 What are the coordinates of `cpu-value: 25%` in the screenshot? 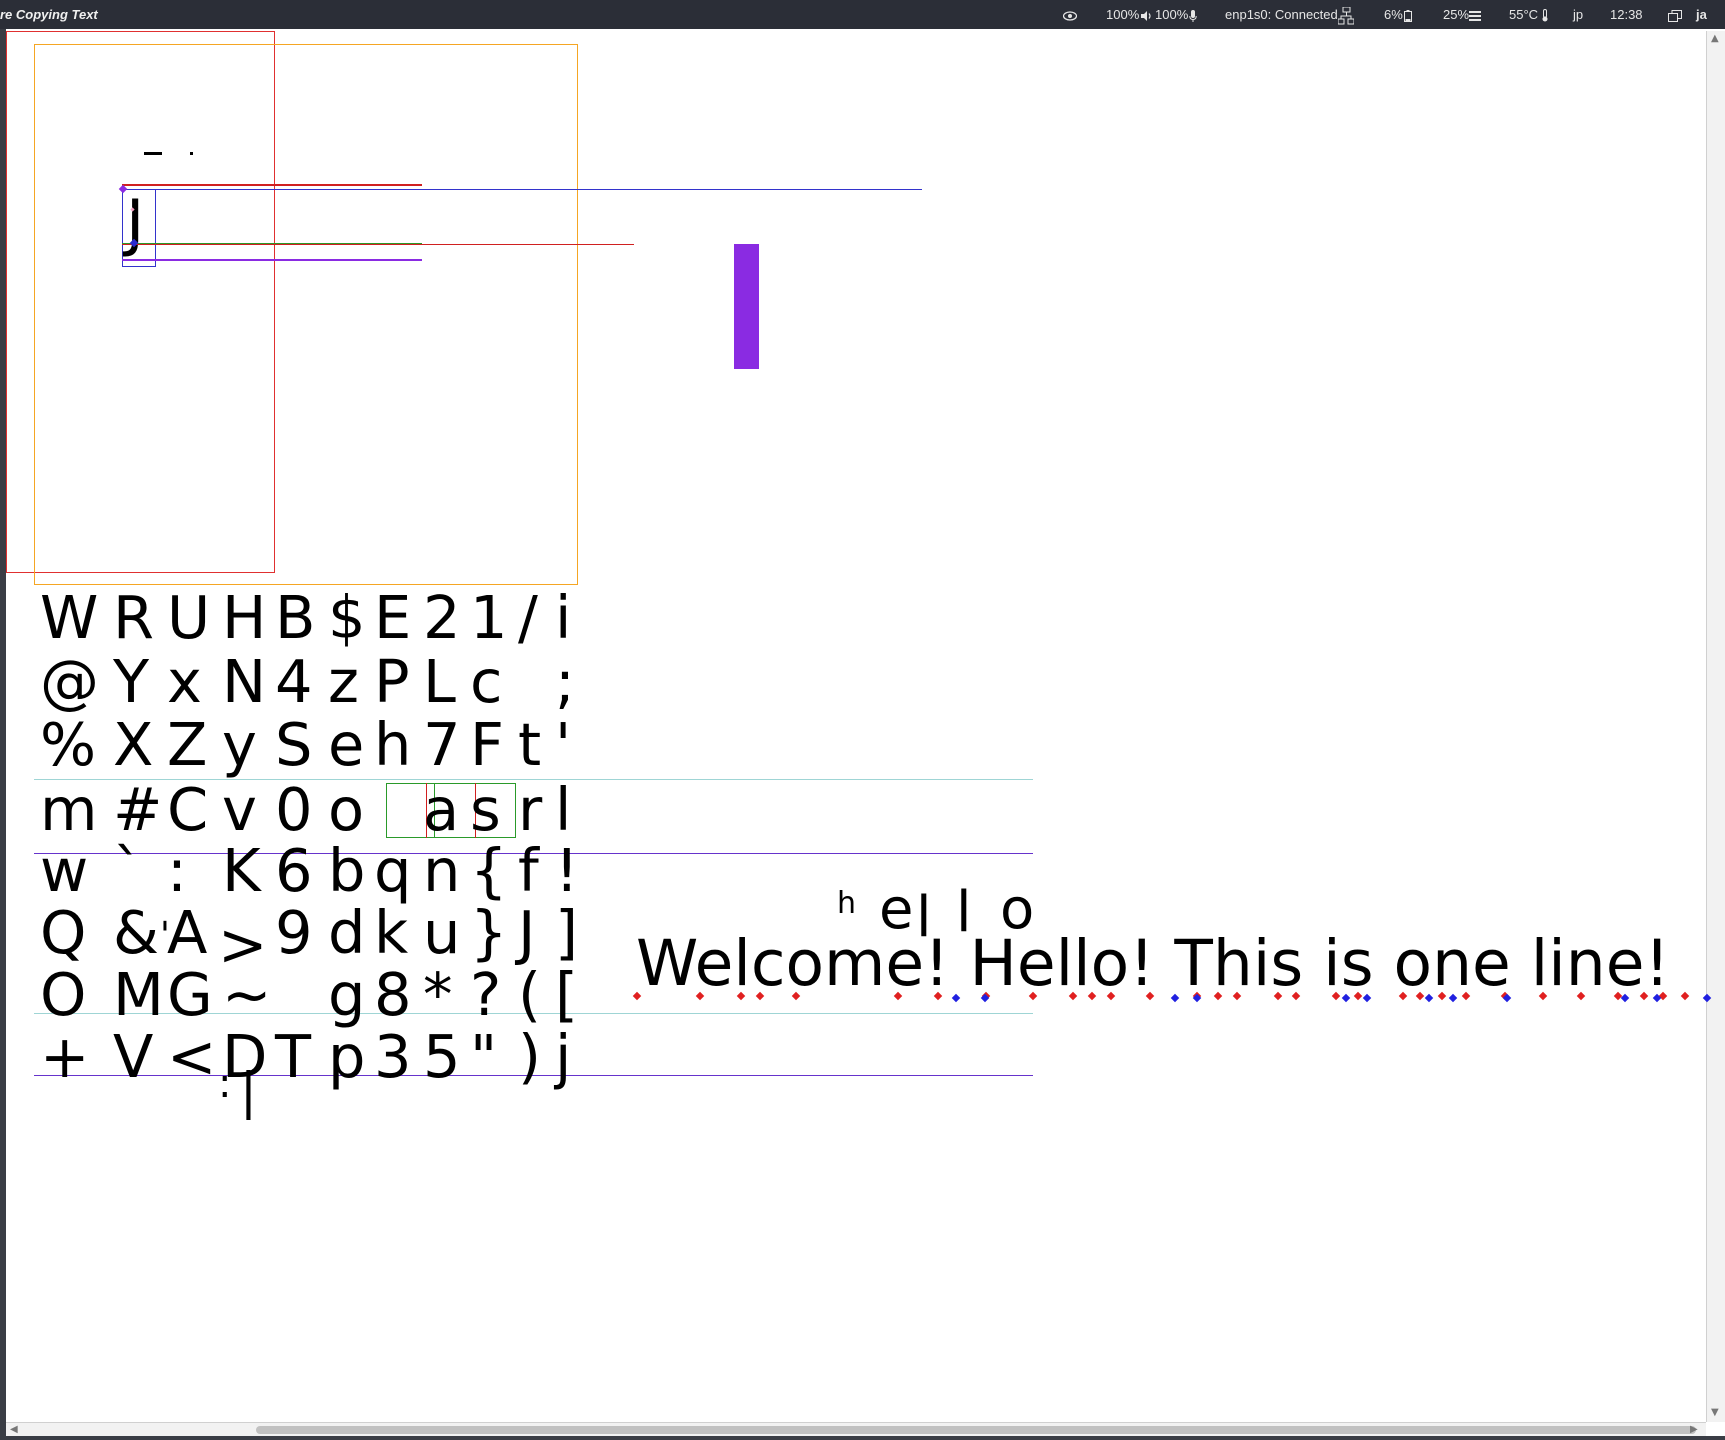 It's located at (1456, 14).